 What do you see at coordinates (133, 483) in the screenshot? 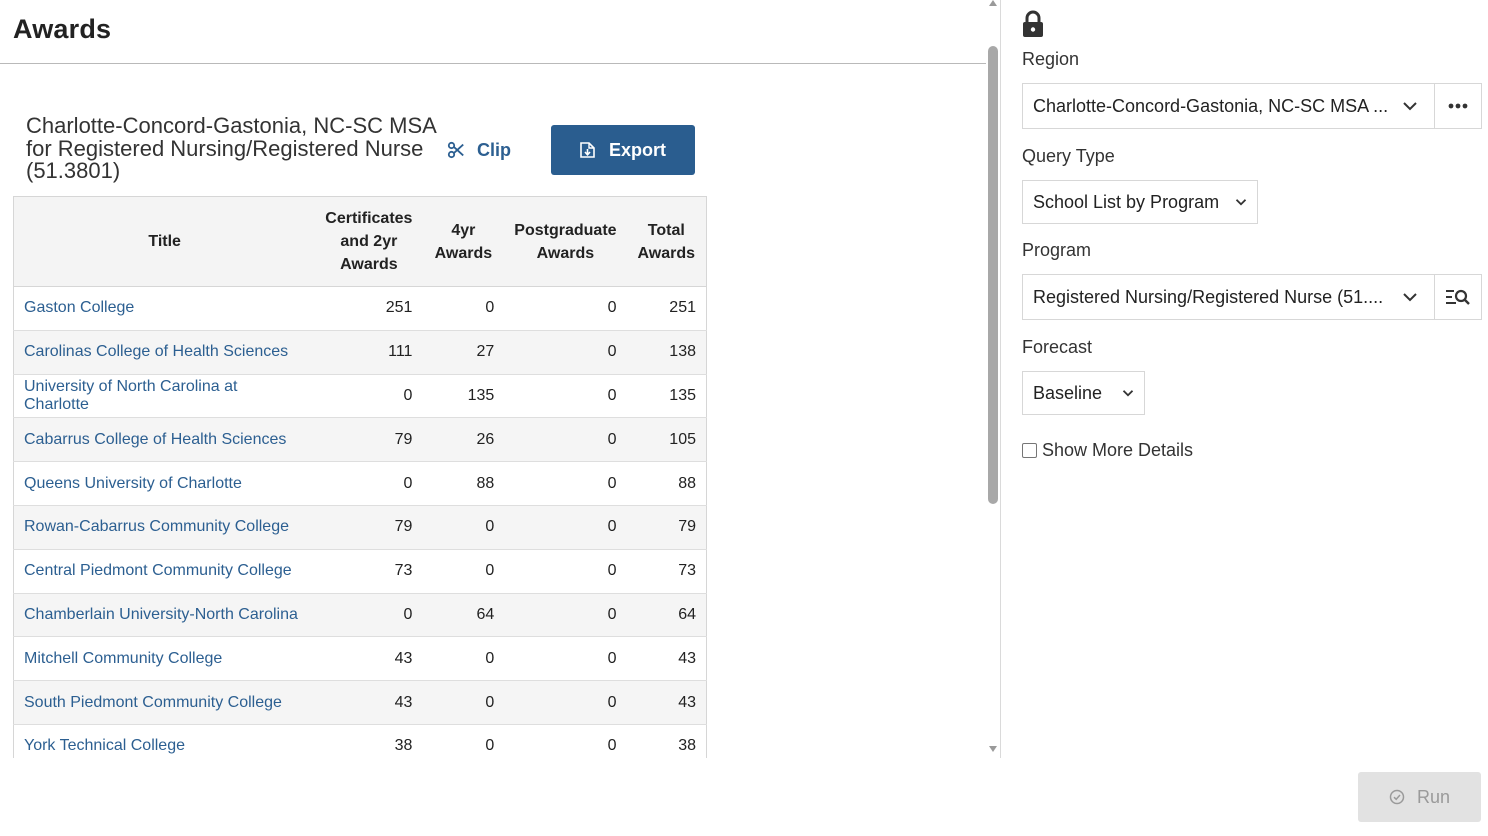
I see `school-link: Queens University of Charlotte` at bounding box center [133, 483].